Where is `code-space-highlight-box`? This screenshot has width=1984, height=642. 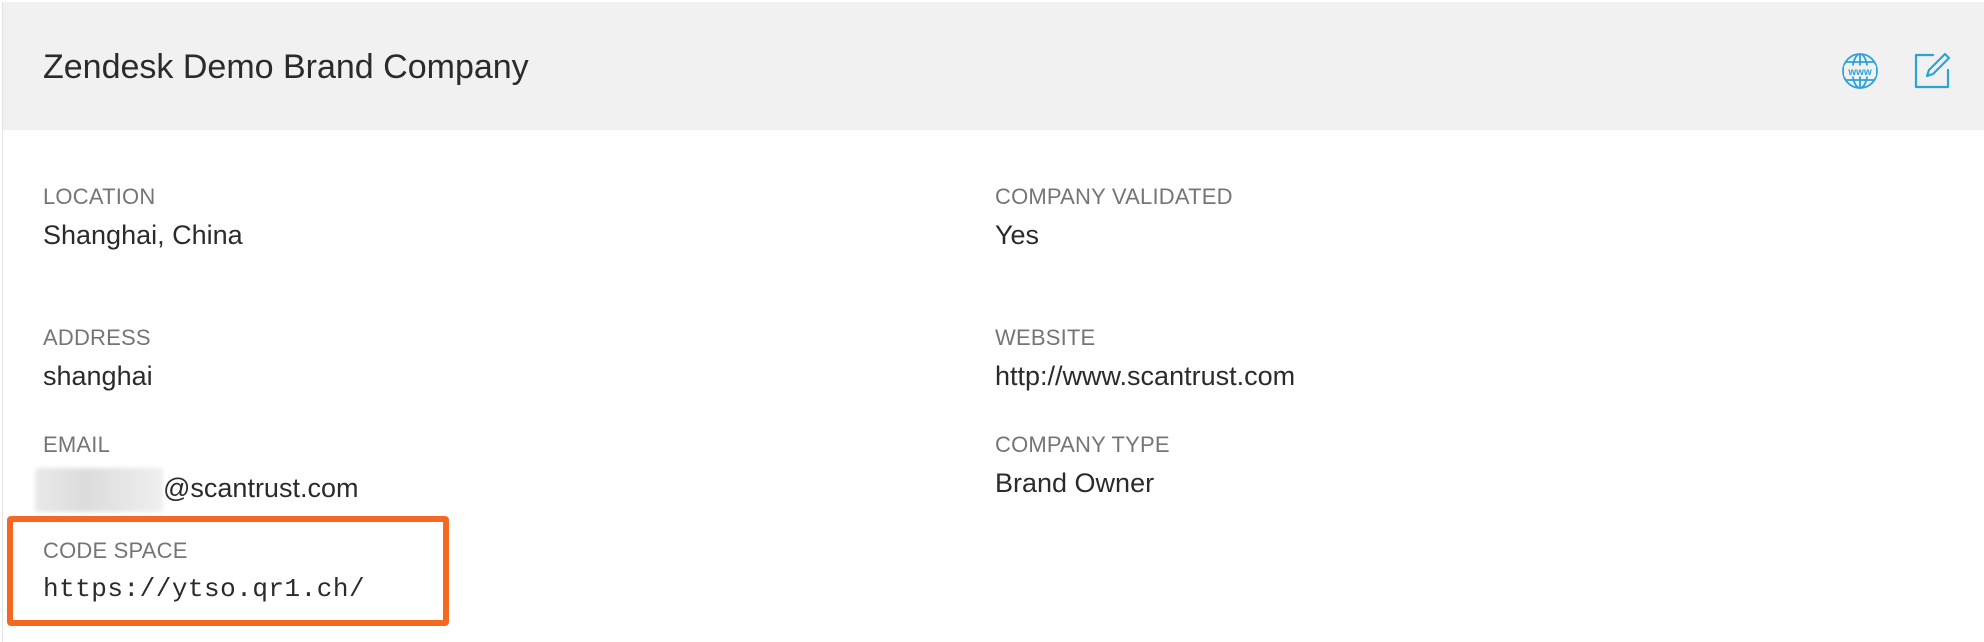 code-space-highlight-box is located at coordinates (228, 571).